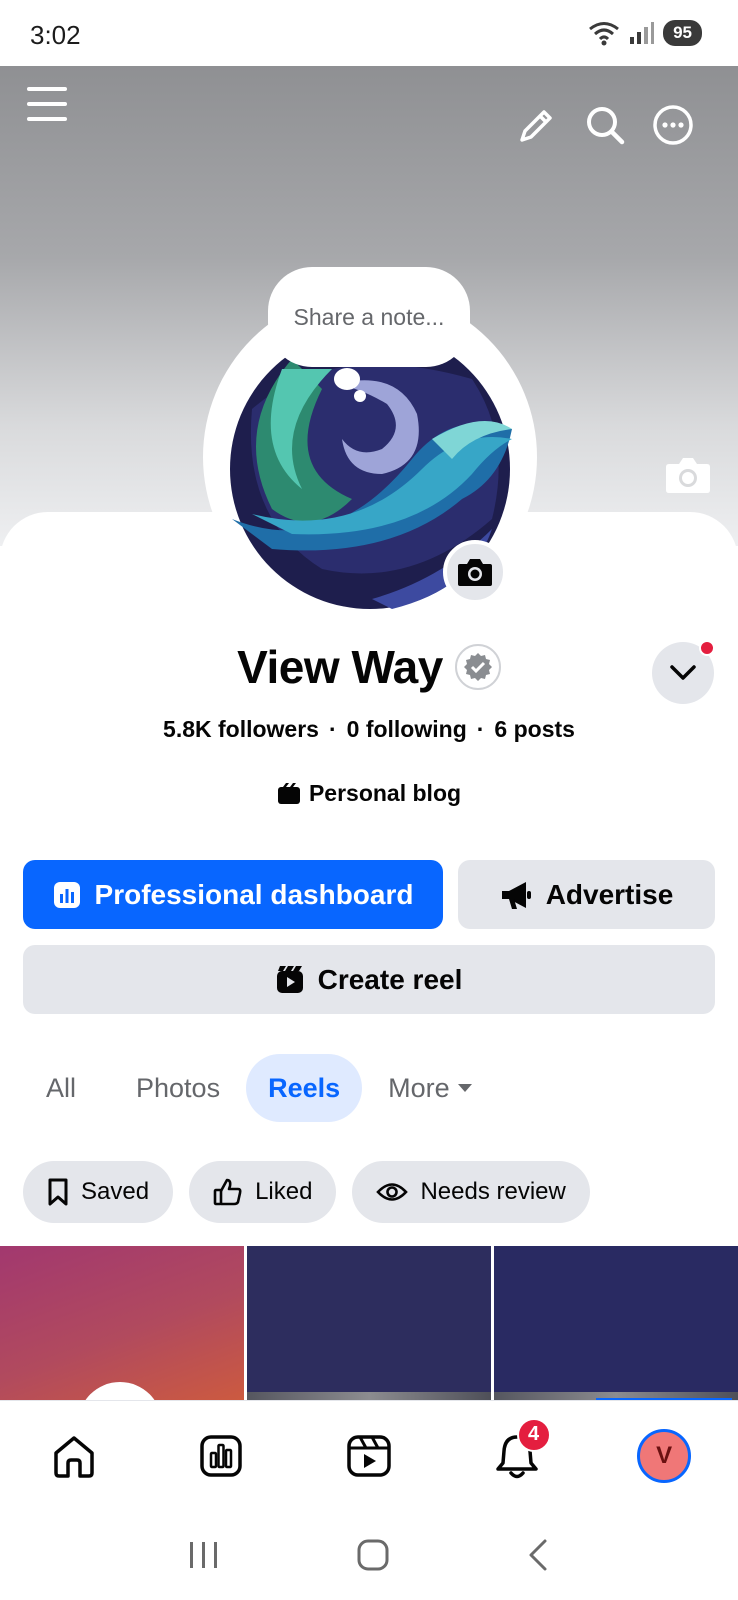 The image size is (738, 1600). I want to click on professional-dashboard-button: Professional dashboard, so click(233, 894).